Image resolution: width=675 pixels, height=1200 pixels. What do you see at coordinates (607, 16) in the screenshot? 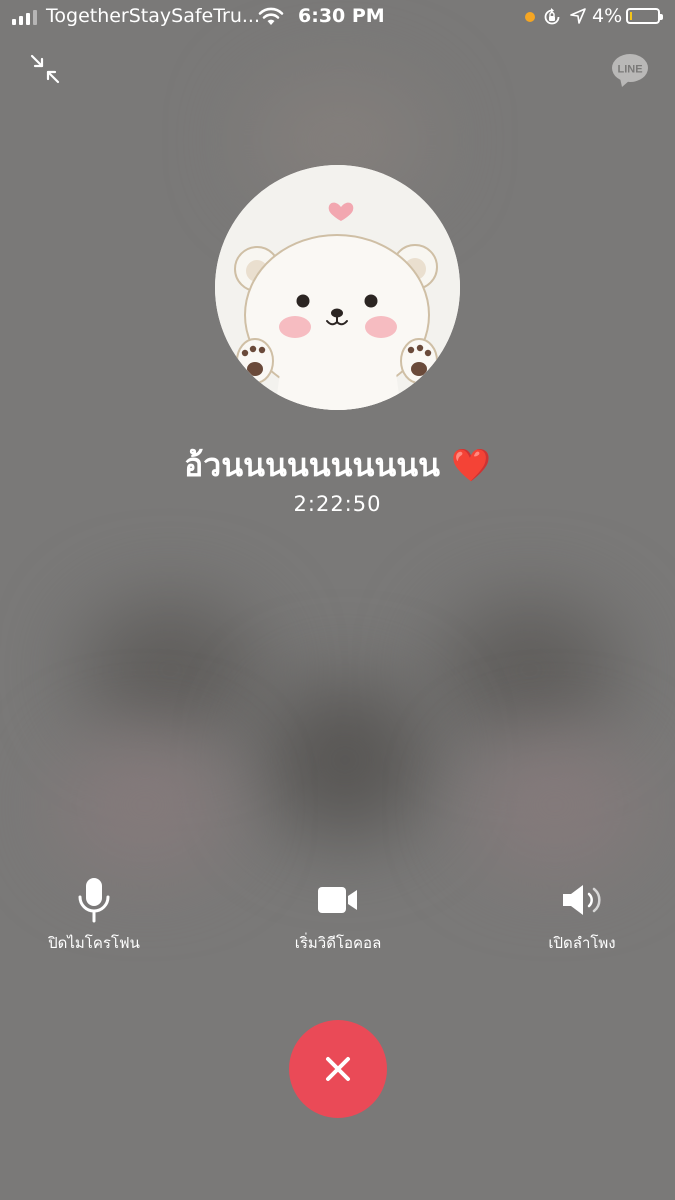
I see `battery-percent: 4%` at bounding box center [607, 16].